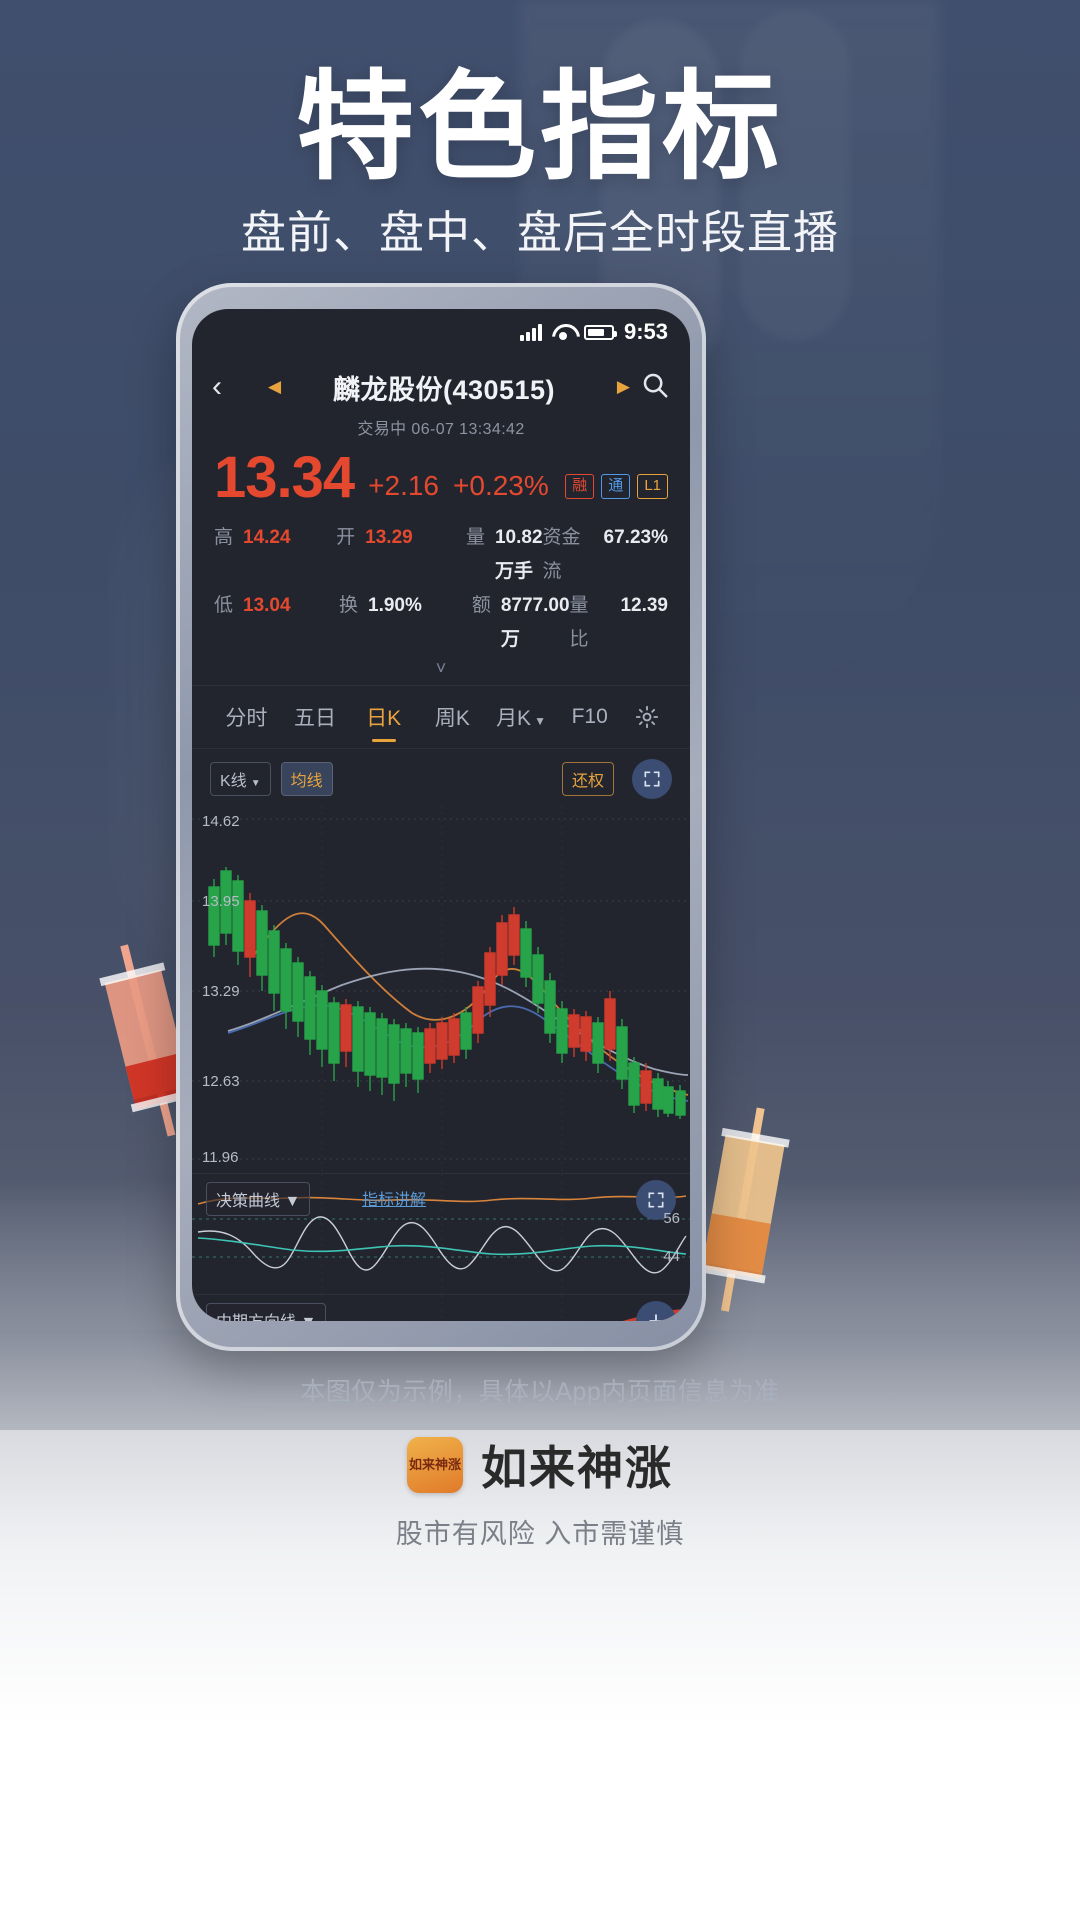  I want to click on status-bar: 9:53, so click(441, 332).